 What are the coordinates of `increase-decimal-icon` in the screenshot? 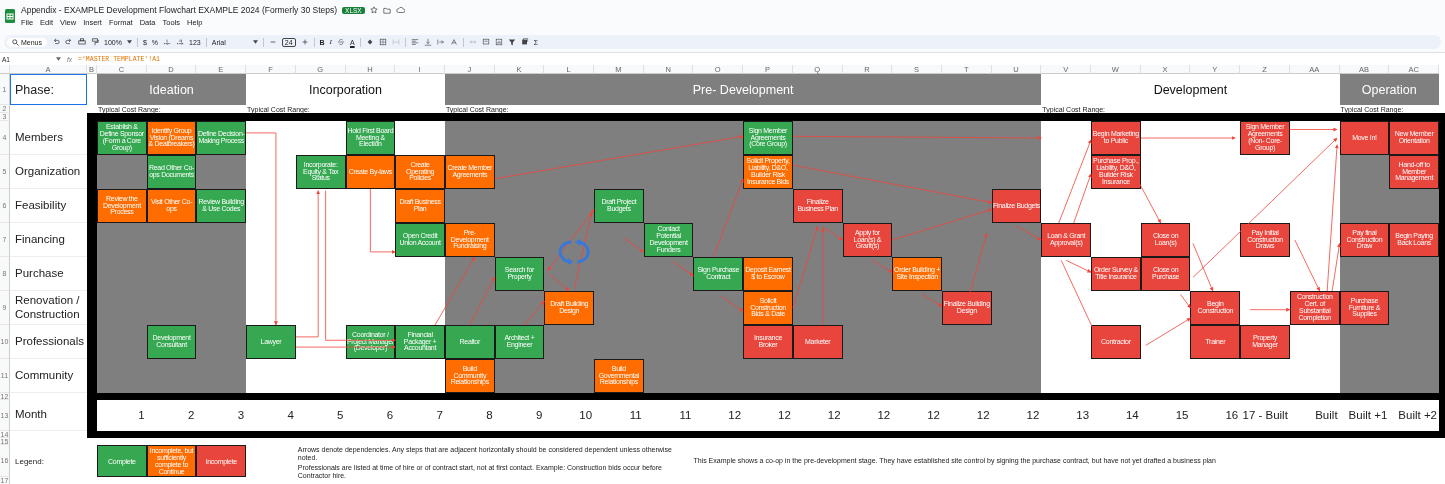 It's located at (180, 42).